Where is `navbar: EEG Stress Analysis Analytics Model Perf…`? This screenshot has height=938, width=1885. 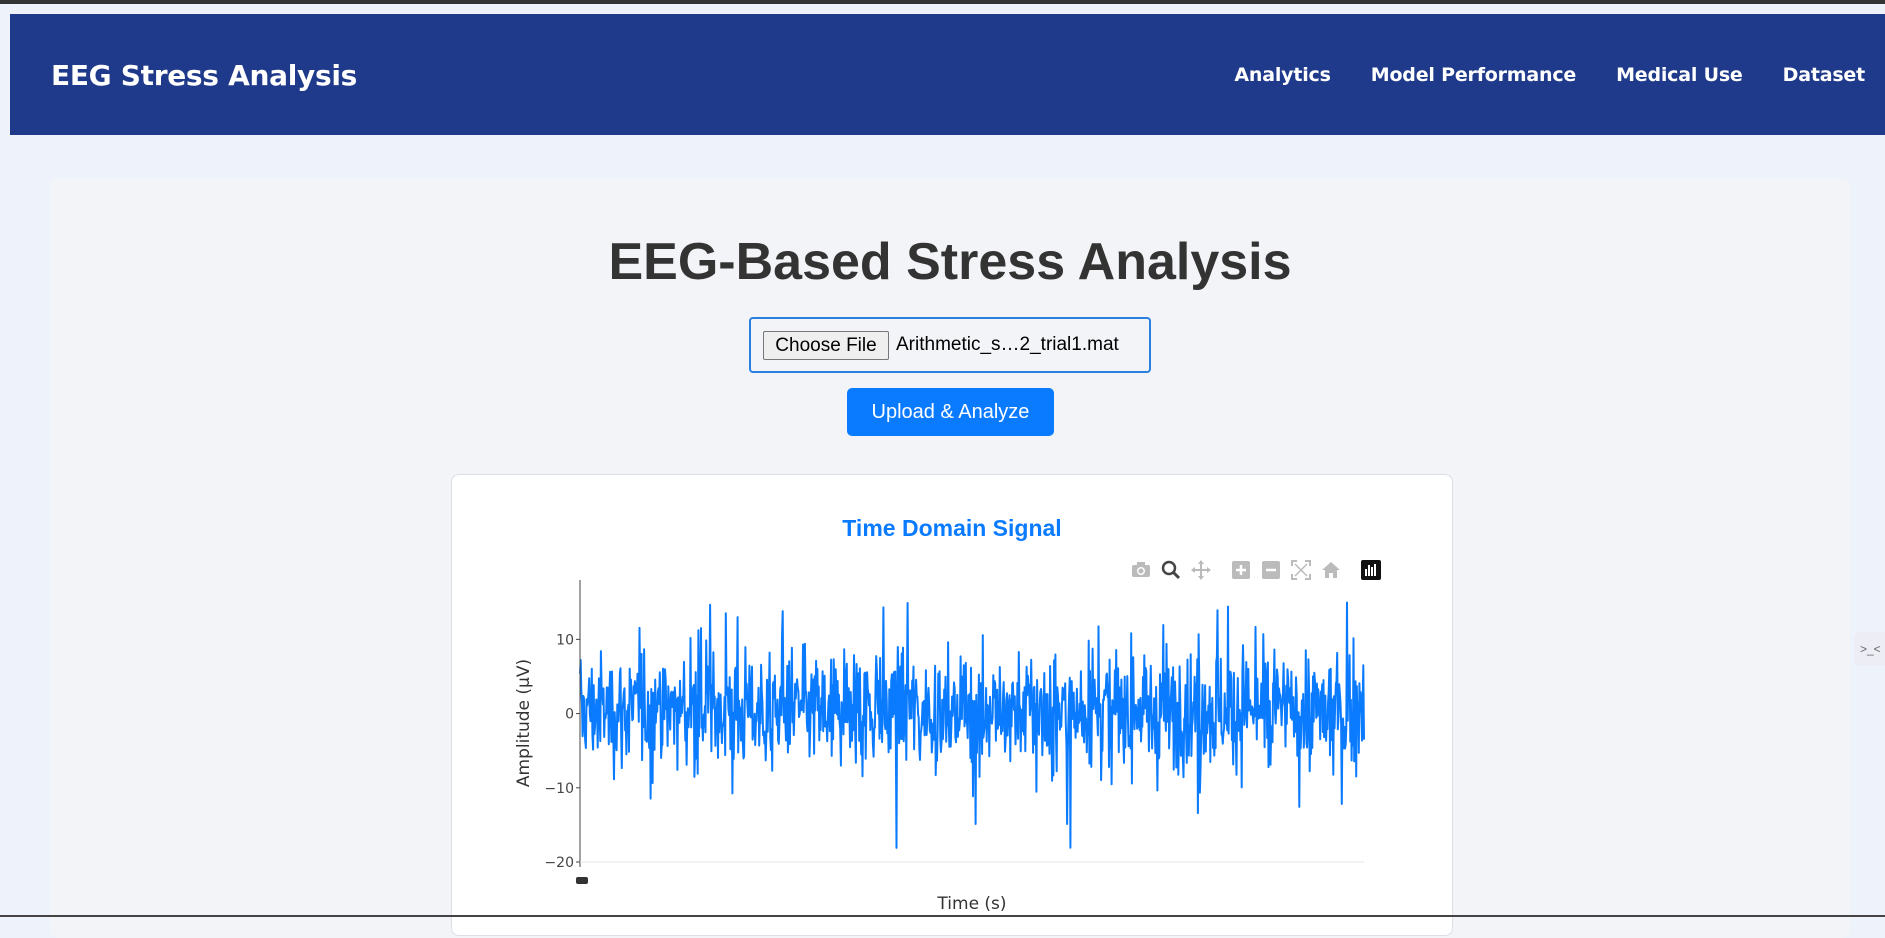
navbar: EEG Stress Analysis Analytics Model Perf… is located at coordinates (947, 74).